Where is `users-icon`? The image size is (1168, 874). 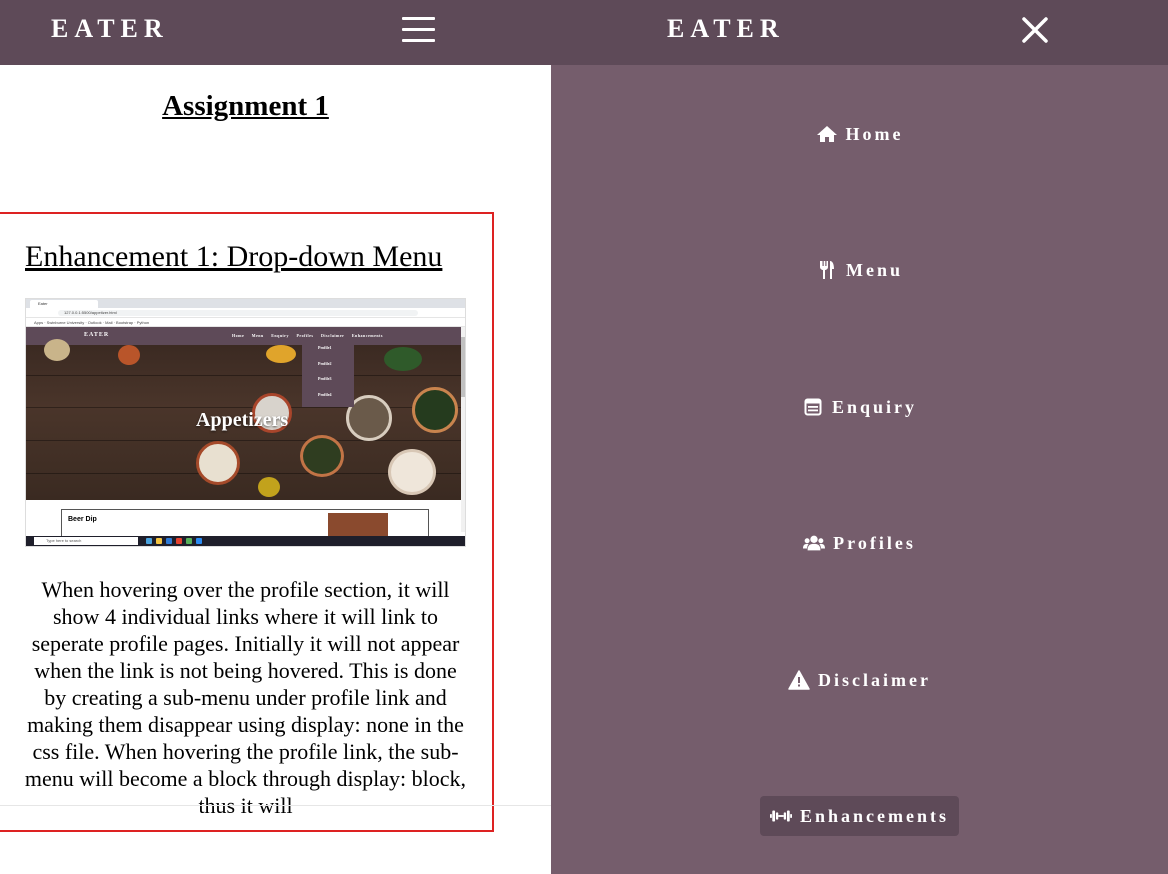
users-icon is located at coordinates (814, 543).